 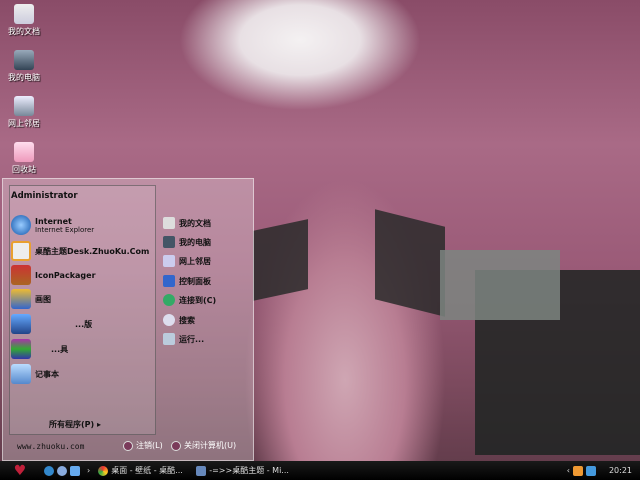 What do you see at coordinates (169, 339) in the screenshot?
I see `run-icon` at bounding box center [169, 339].